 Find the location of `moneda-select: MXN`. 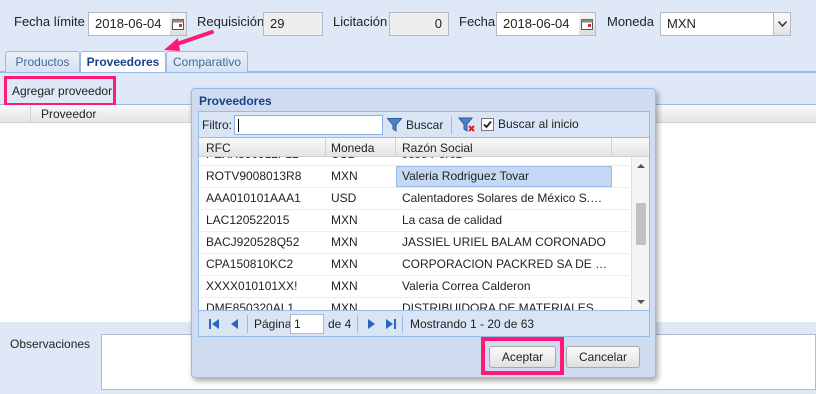

moneda-select: MXN is located at coordinates (717, 24).